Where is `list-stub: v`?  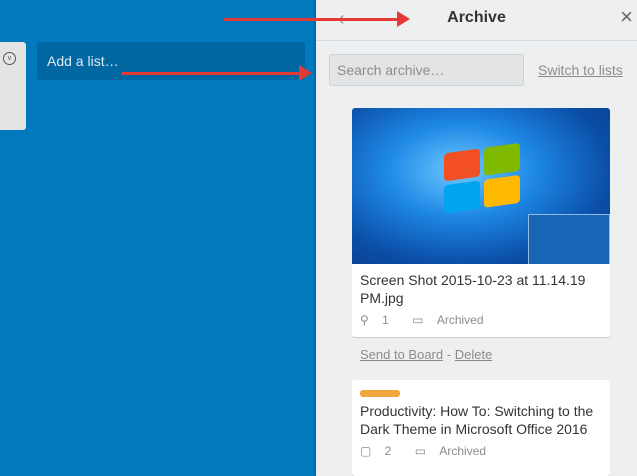
list-stub: v is located at coordinates (13, 86).